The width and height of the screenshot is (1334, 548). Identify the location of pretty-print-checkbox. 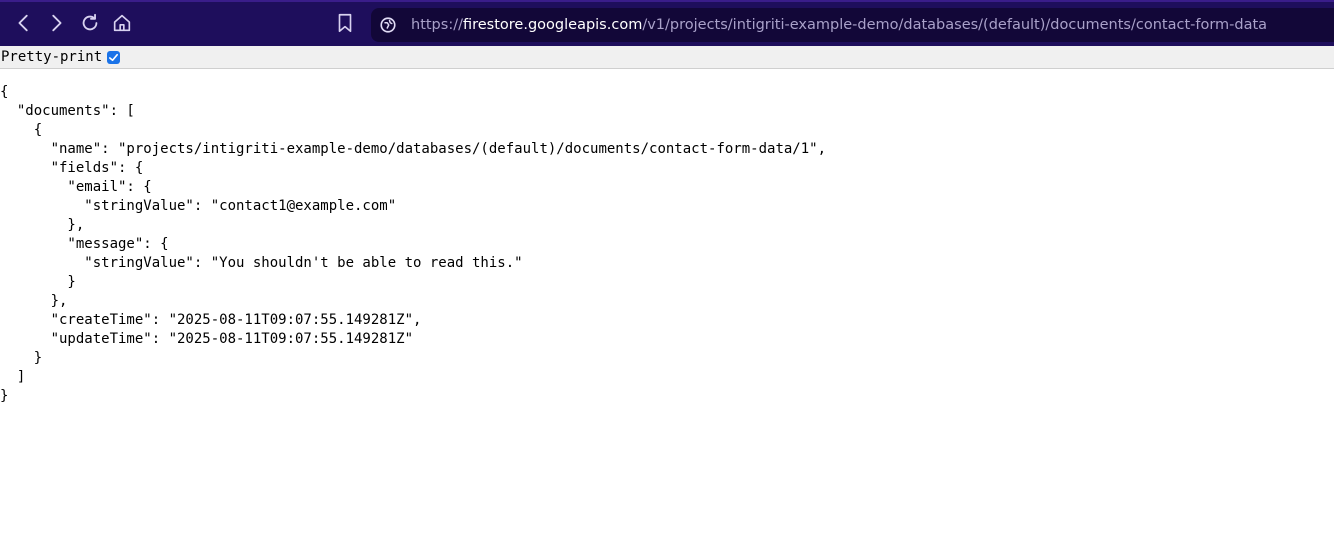
(114, 57).